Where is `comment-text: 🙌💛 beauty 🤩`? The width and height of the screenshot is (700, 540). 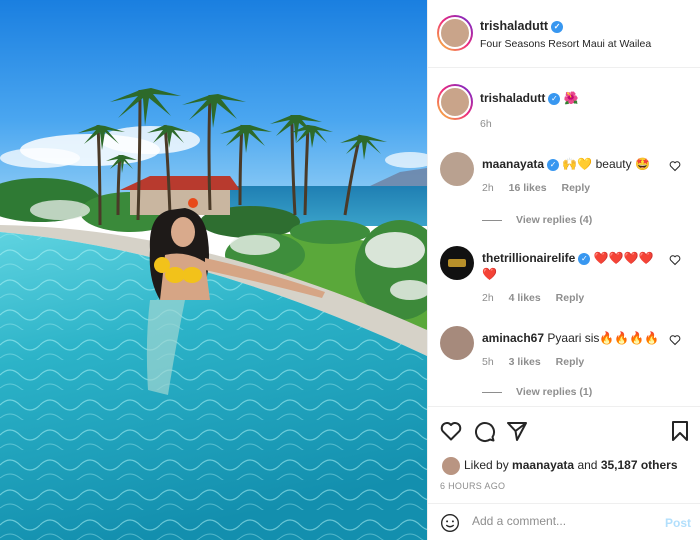
comment-text: 🙌💛 beauty 🤩 is located at coordinates (606, 164).